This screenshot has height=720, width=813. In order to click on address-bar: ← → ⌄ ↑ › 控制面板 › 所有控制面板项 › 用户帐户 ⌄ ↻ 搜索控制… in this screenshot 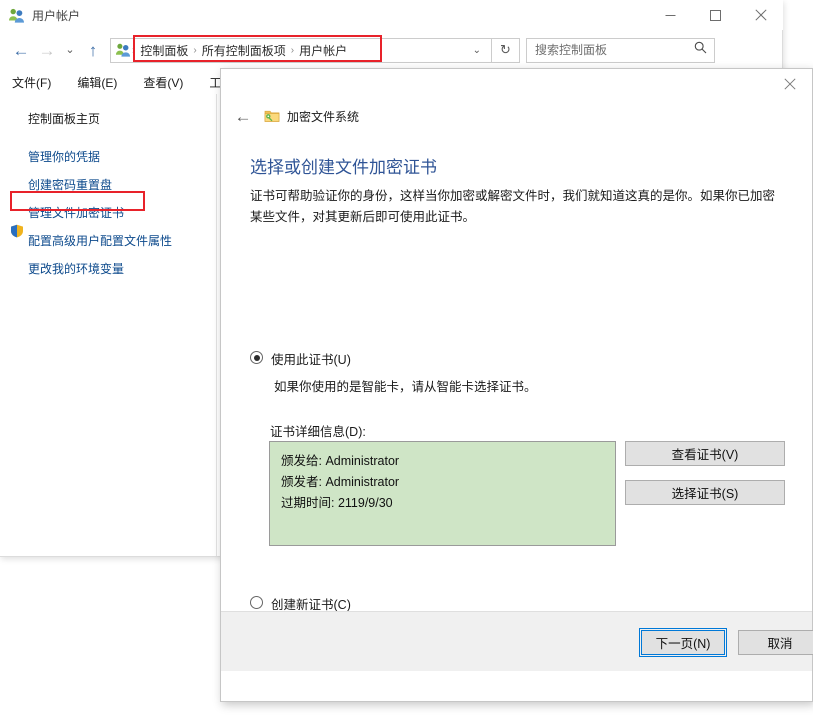, I will do `click(391, 50)`.